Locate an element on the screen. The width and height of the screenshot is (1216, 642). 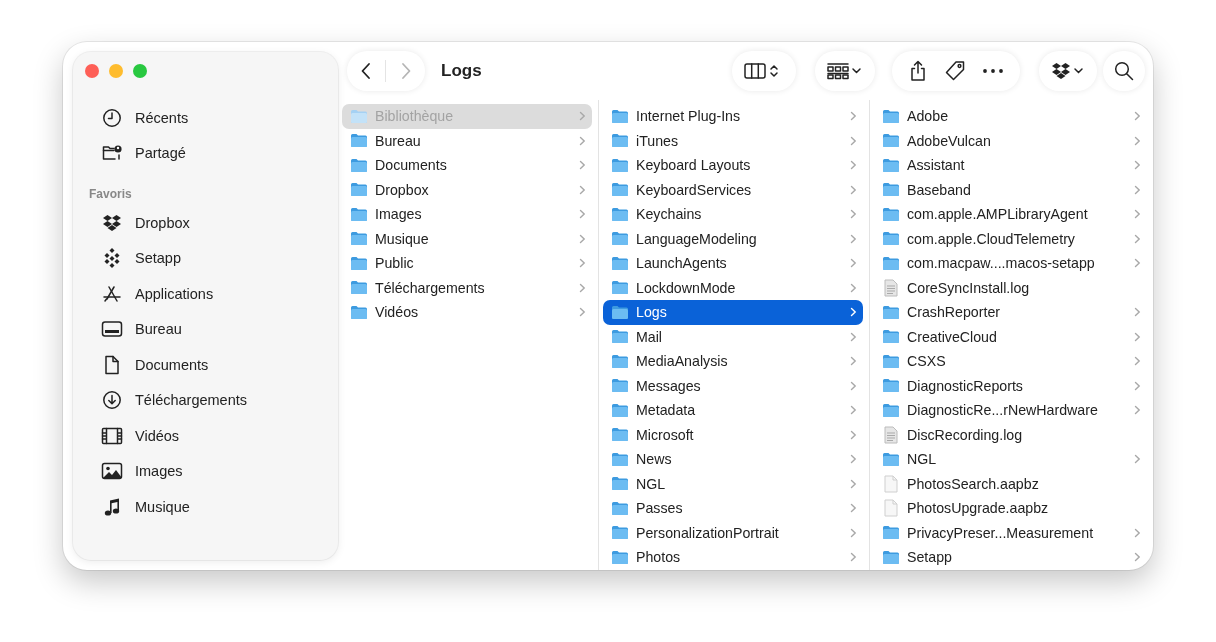
search-button is located at coordinates (1124, 71).